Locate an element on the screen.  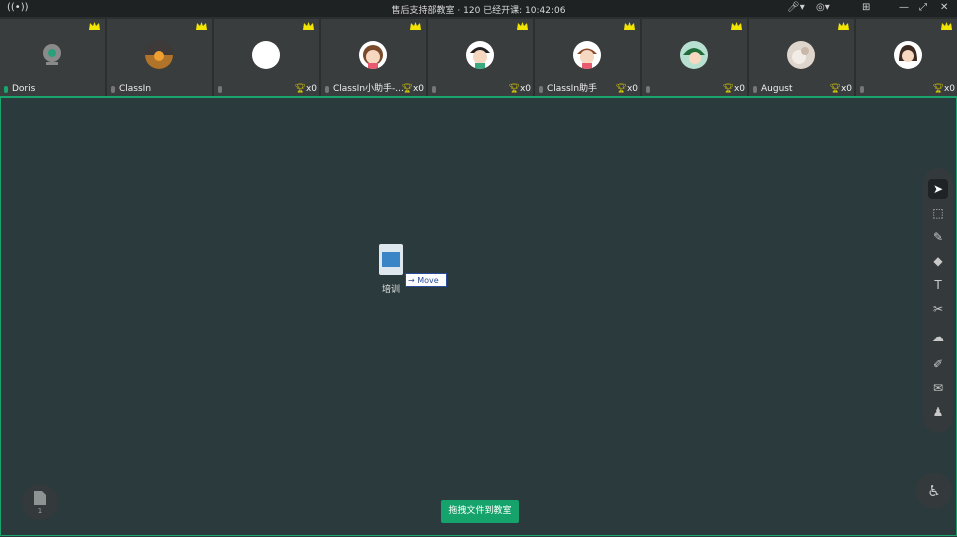
restore-icon: ⤢ is located at coordinates (923, 7).